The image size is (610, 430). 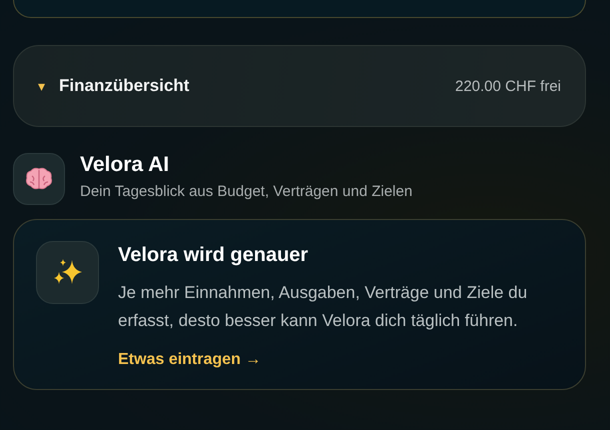 What do you see at coordinates (323, 307) in the screenshot?
I see `tip-text: Je mehr Einnahmen, Ausgaben, Verträge und Ziele du erfasst, desto besser kann Velora dich täglich führen.` at bounding box center [323, 307].